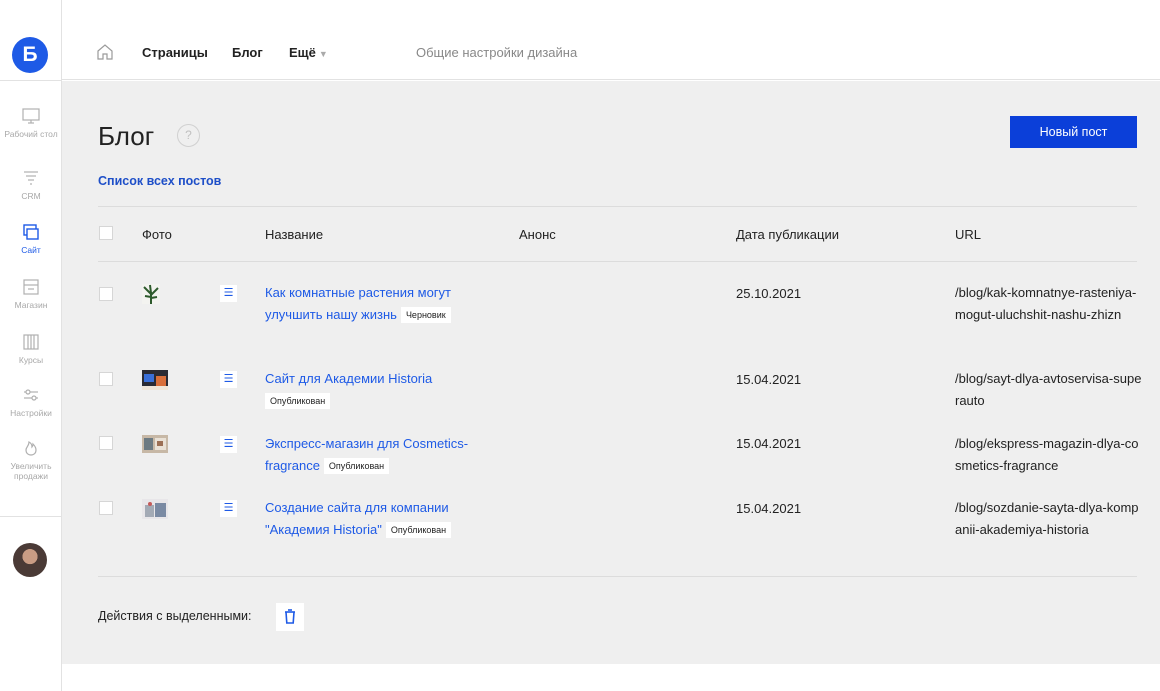  Describe the element at coordinates (968, 234) in the screenshot. I see `column-header-url: URL` at that location.